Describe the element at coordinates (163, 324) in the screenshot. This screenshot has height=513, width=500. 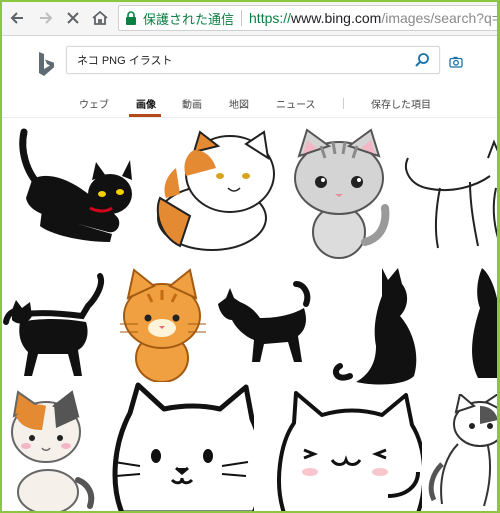
I see `image-result-orange-tabby-cat` at that location.